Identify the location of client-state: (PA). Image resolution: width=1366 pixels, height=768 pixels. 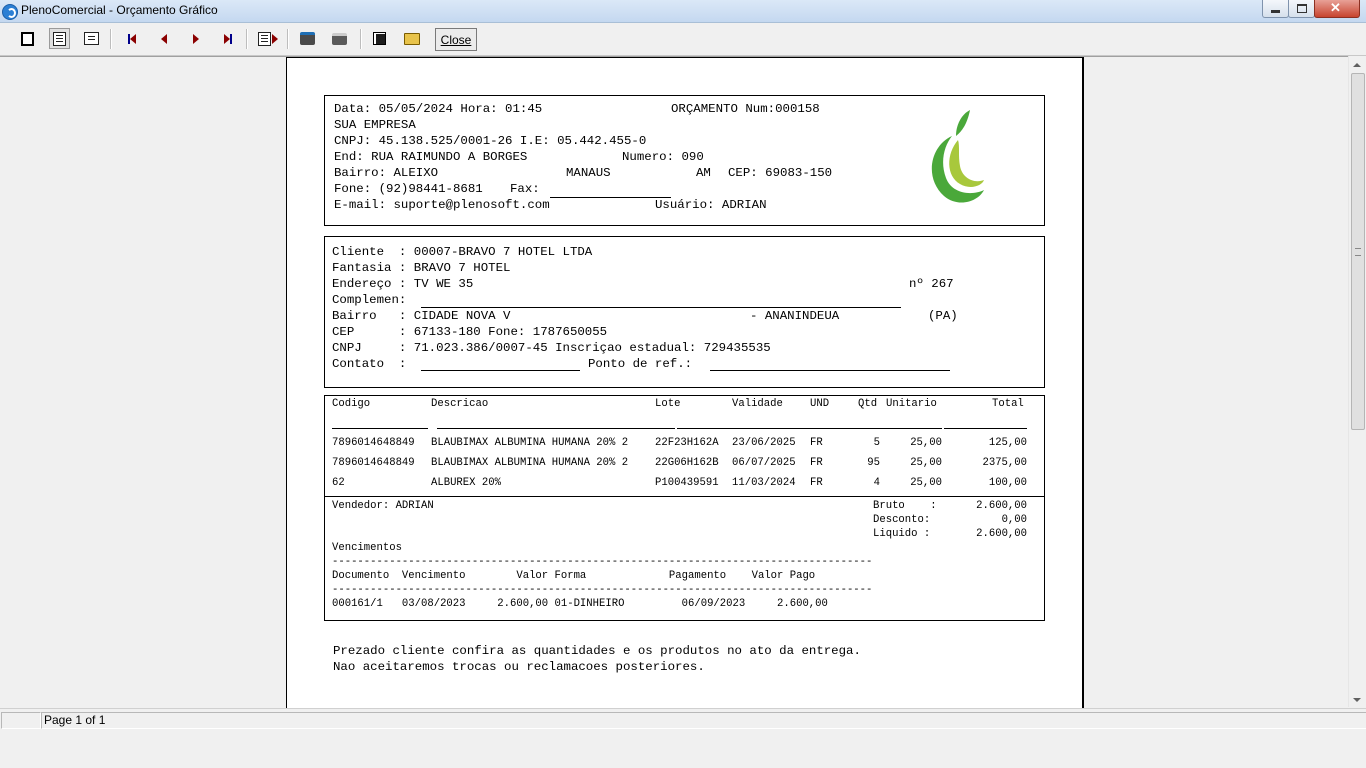
(943, 316).